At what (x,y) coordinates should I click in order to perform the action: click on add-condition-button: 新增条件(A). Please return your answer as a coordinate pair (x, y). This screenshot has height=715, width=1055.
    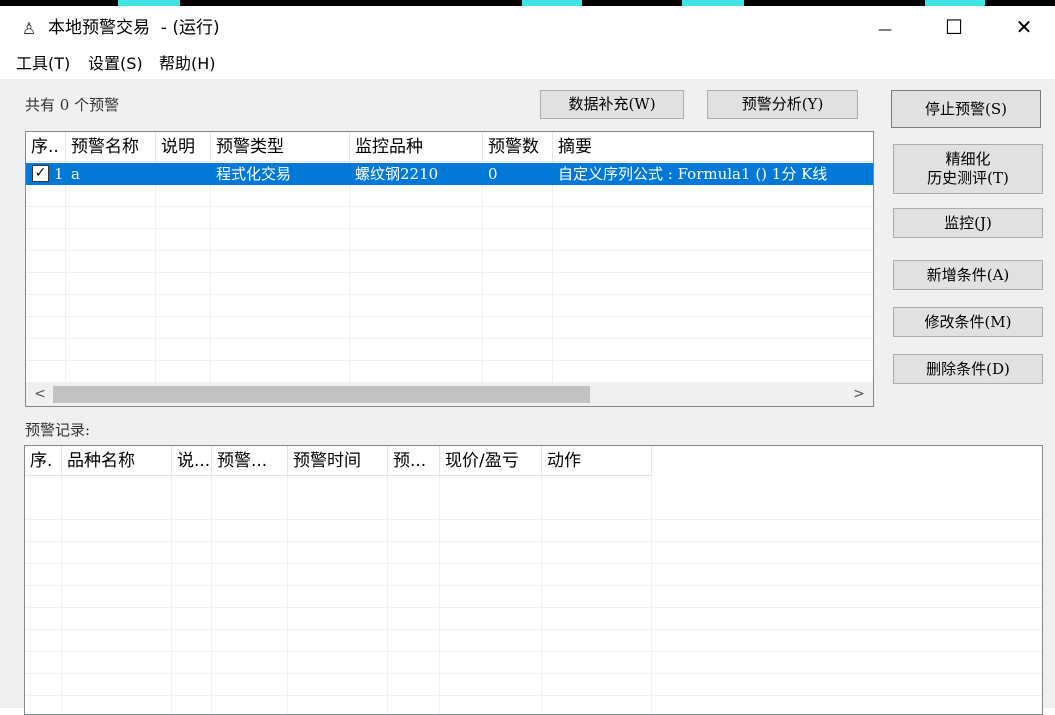
    Looking at the image, I should click on (968, 275).